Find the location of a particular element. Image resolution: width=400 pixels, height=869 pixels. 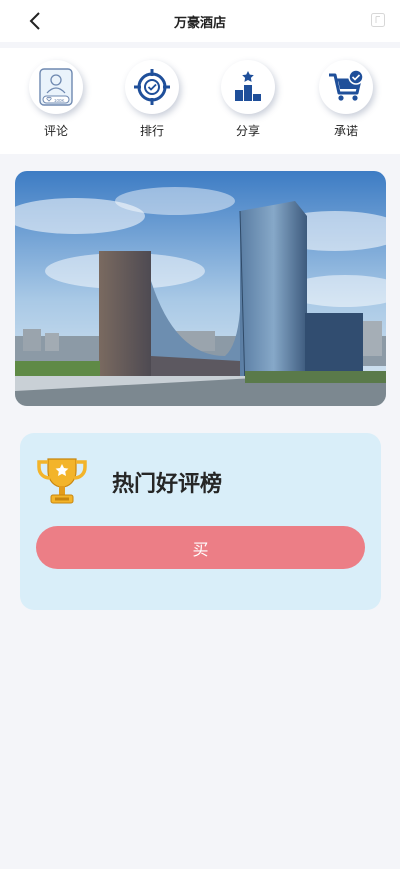

doc-icon is located at coordinates (378, 20).